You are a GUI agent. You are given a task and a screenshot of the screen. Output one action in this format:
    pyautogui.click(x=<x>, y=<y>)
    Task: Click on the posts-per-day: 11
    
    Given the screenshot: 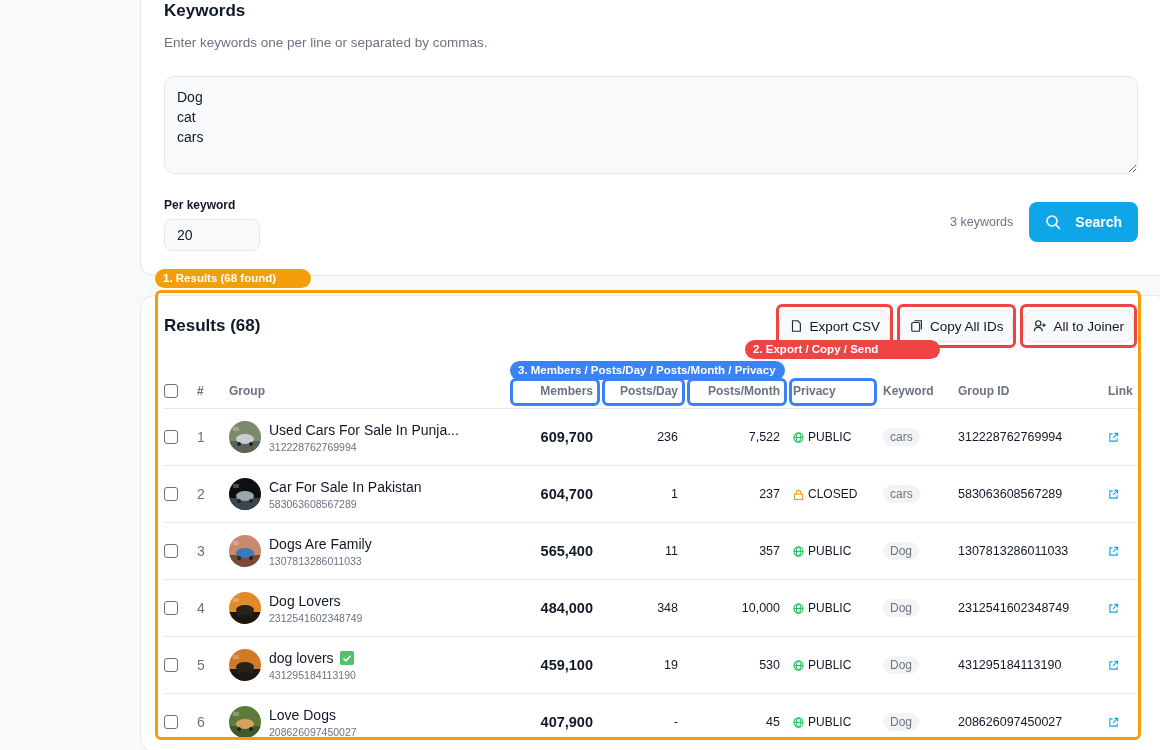 What is the action you would take?
    pyautogui.click(x=671, y=551)
    